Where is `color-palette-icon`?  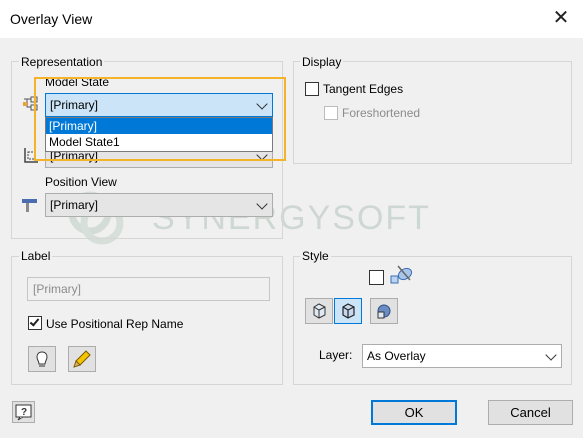 color-palette-icon is located at coordinates (402, 275).